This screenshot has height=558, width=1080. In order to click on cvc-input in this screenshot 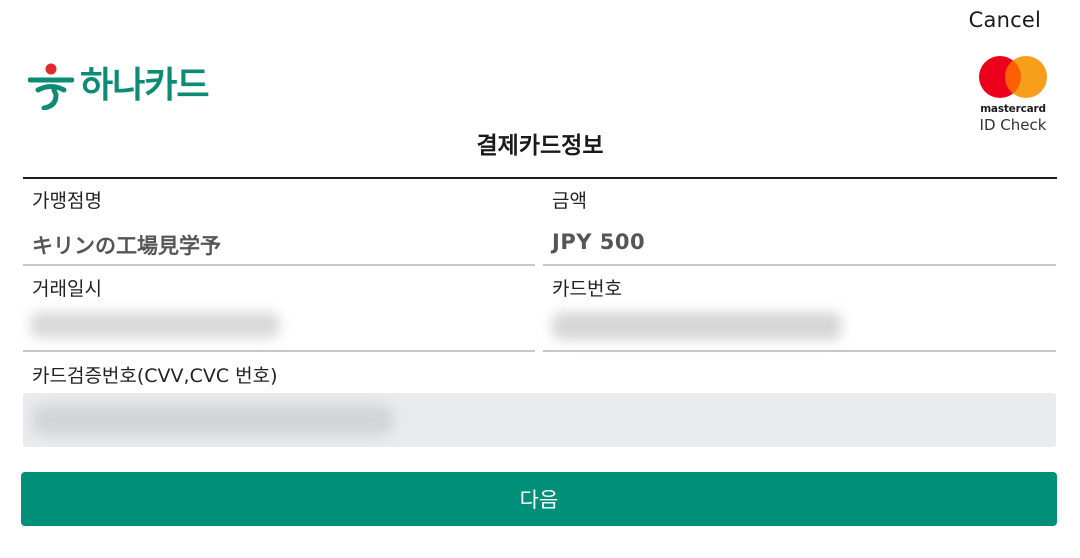, I will do `click(539, 420)`.